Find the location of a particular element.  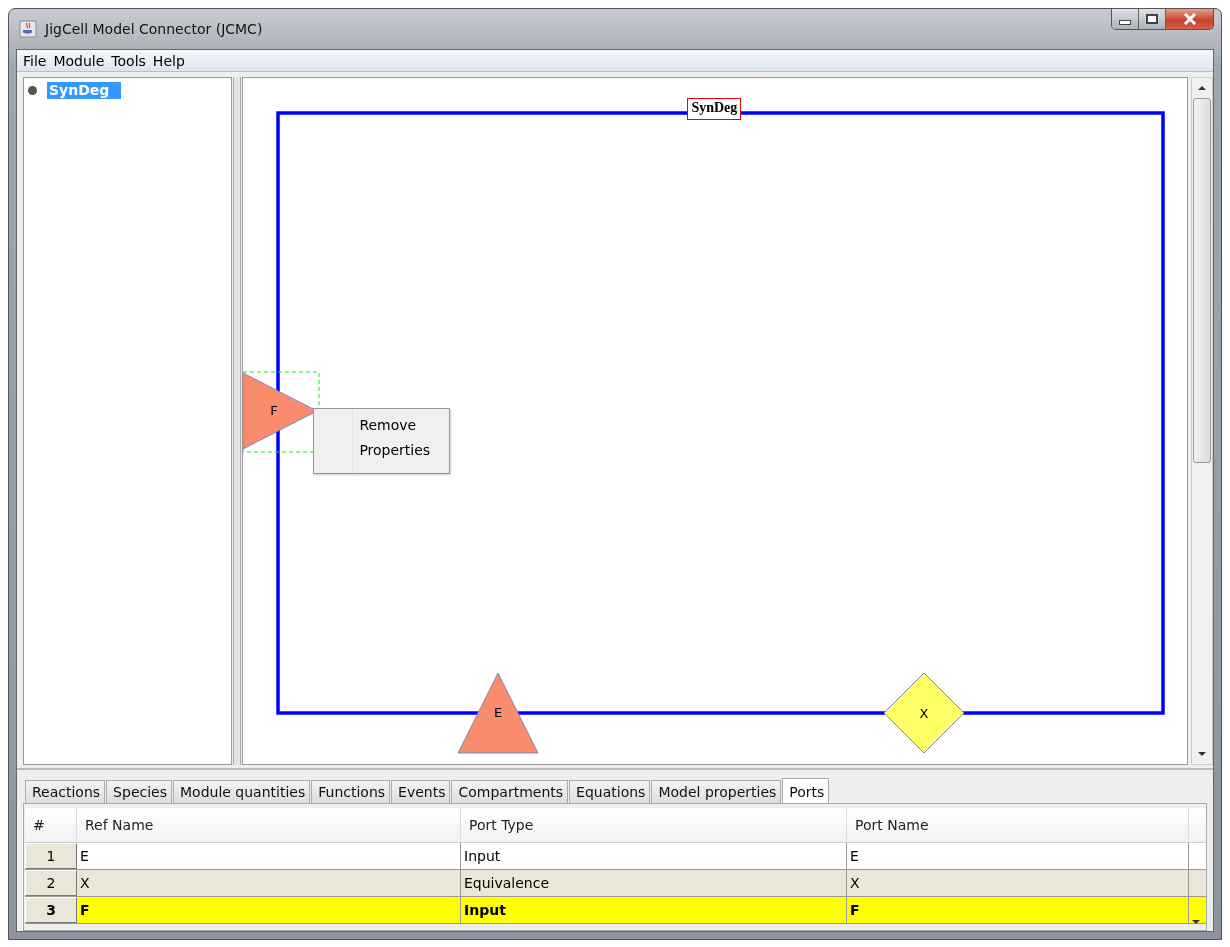

input-port-node: E is located at coordinates (498, 713).